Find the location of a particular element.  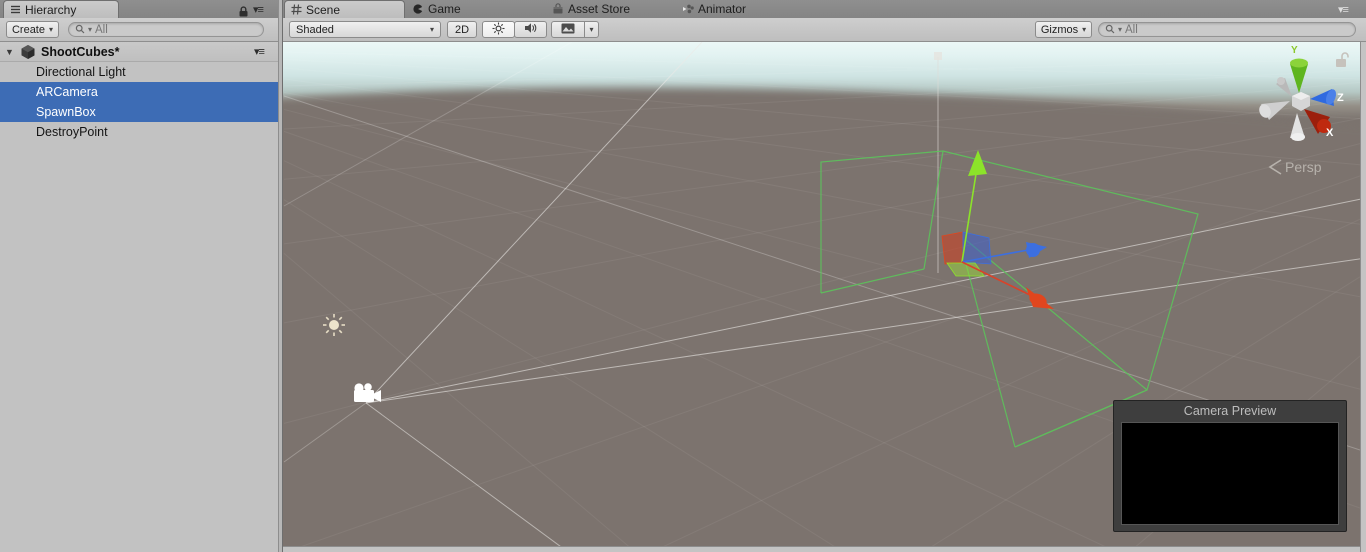

image-icon is located at coordinates (568, 30).